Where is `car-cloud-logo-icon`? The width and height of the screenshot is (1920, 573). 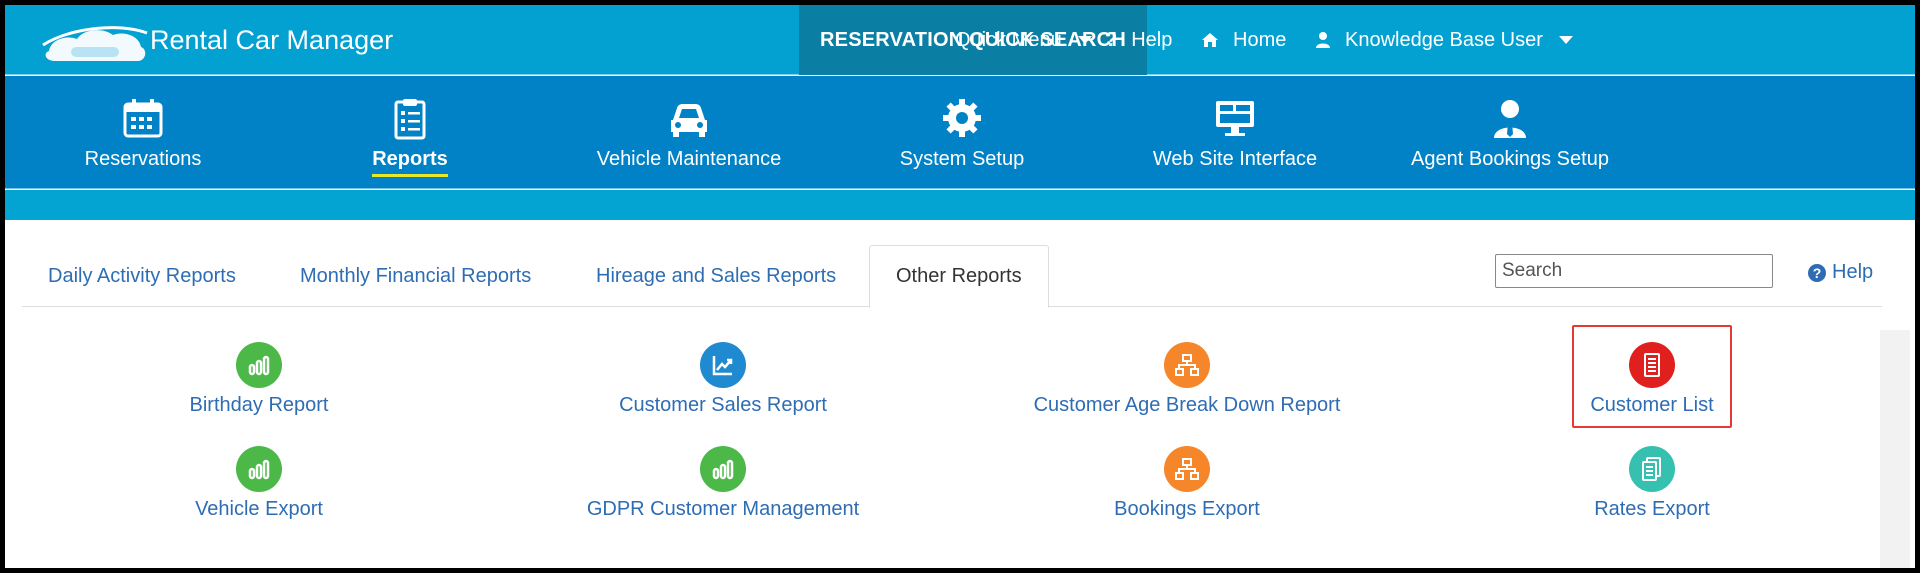
car-cloud-logo-icon is located at coordinates (95, 43).